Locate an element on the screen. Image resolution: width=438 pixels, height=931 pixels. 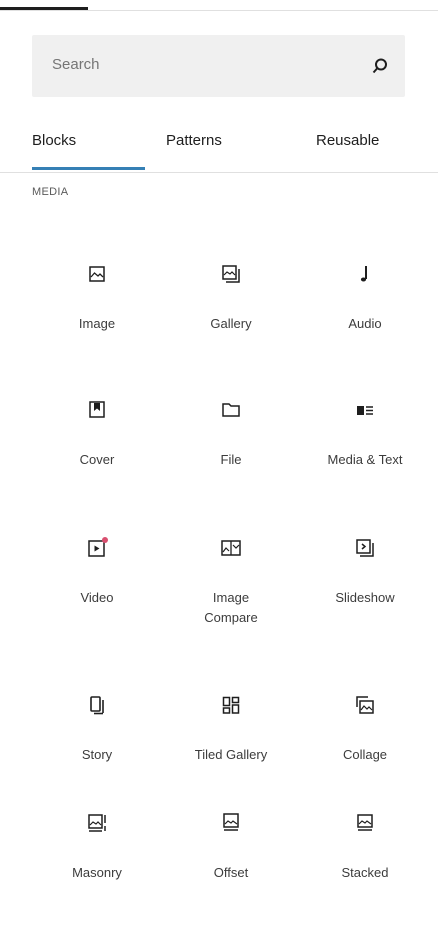
file-icon is located at coordinates (231, 410).